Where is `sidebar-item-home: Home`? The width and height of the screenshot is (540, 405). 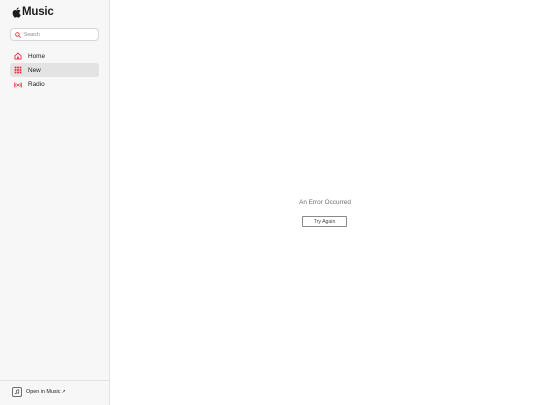
sidebar-item-home: Home is located at coordinates (54, 56).